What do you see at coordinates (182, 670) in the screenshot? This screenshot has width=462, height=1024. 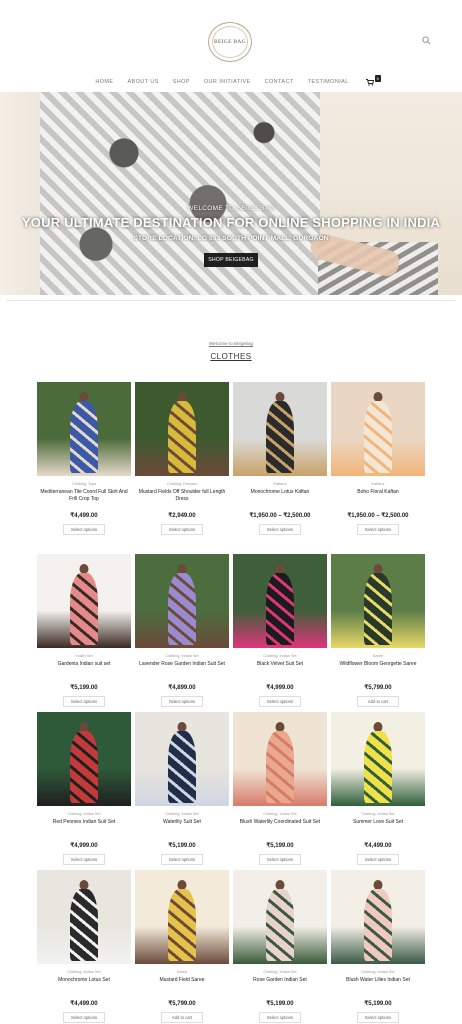 I see `product-name: Lavender Rose Garden Indian Suit Set` at bounding box center [182, 670].